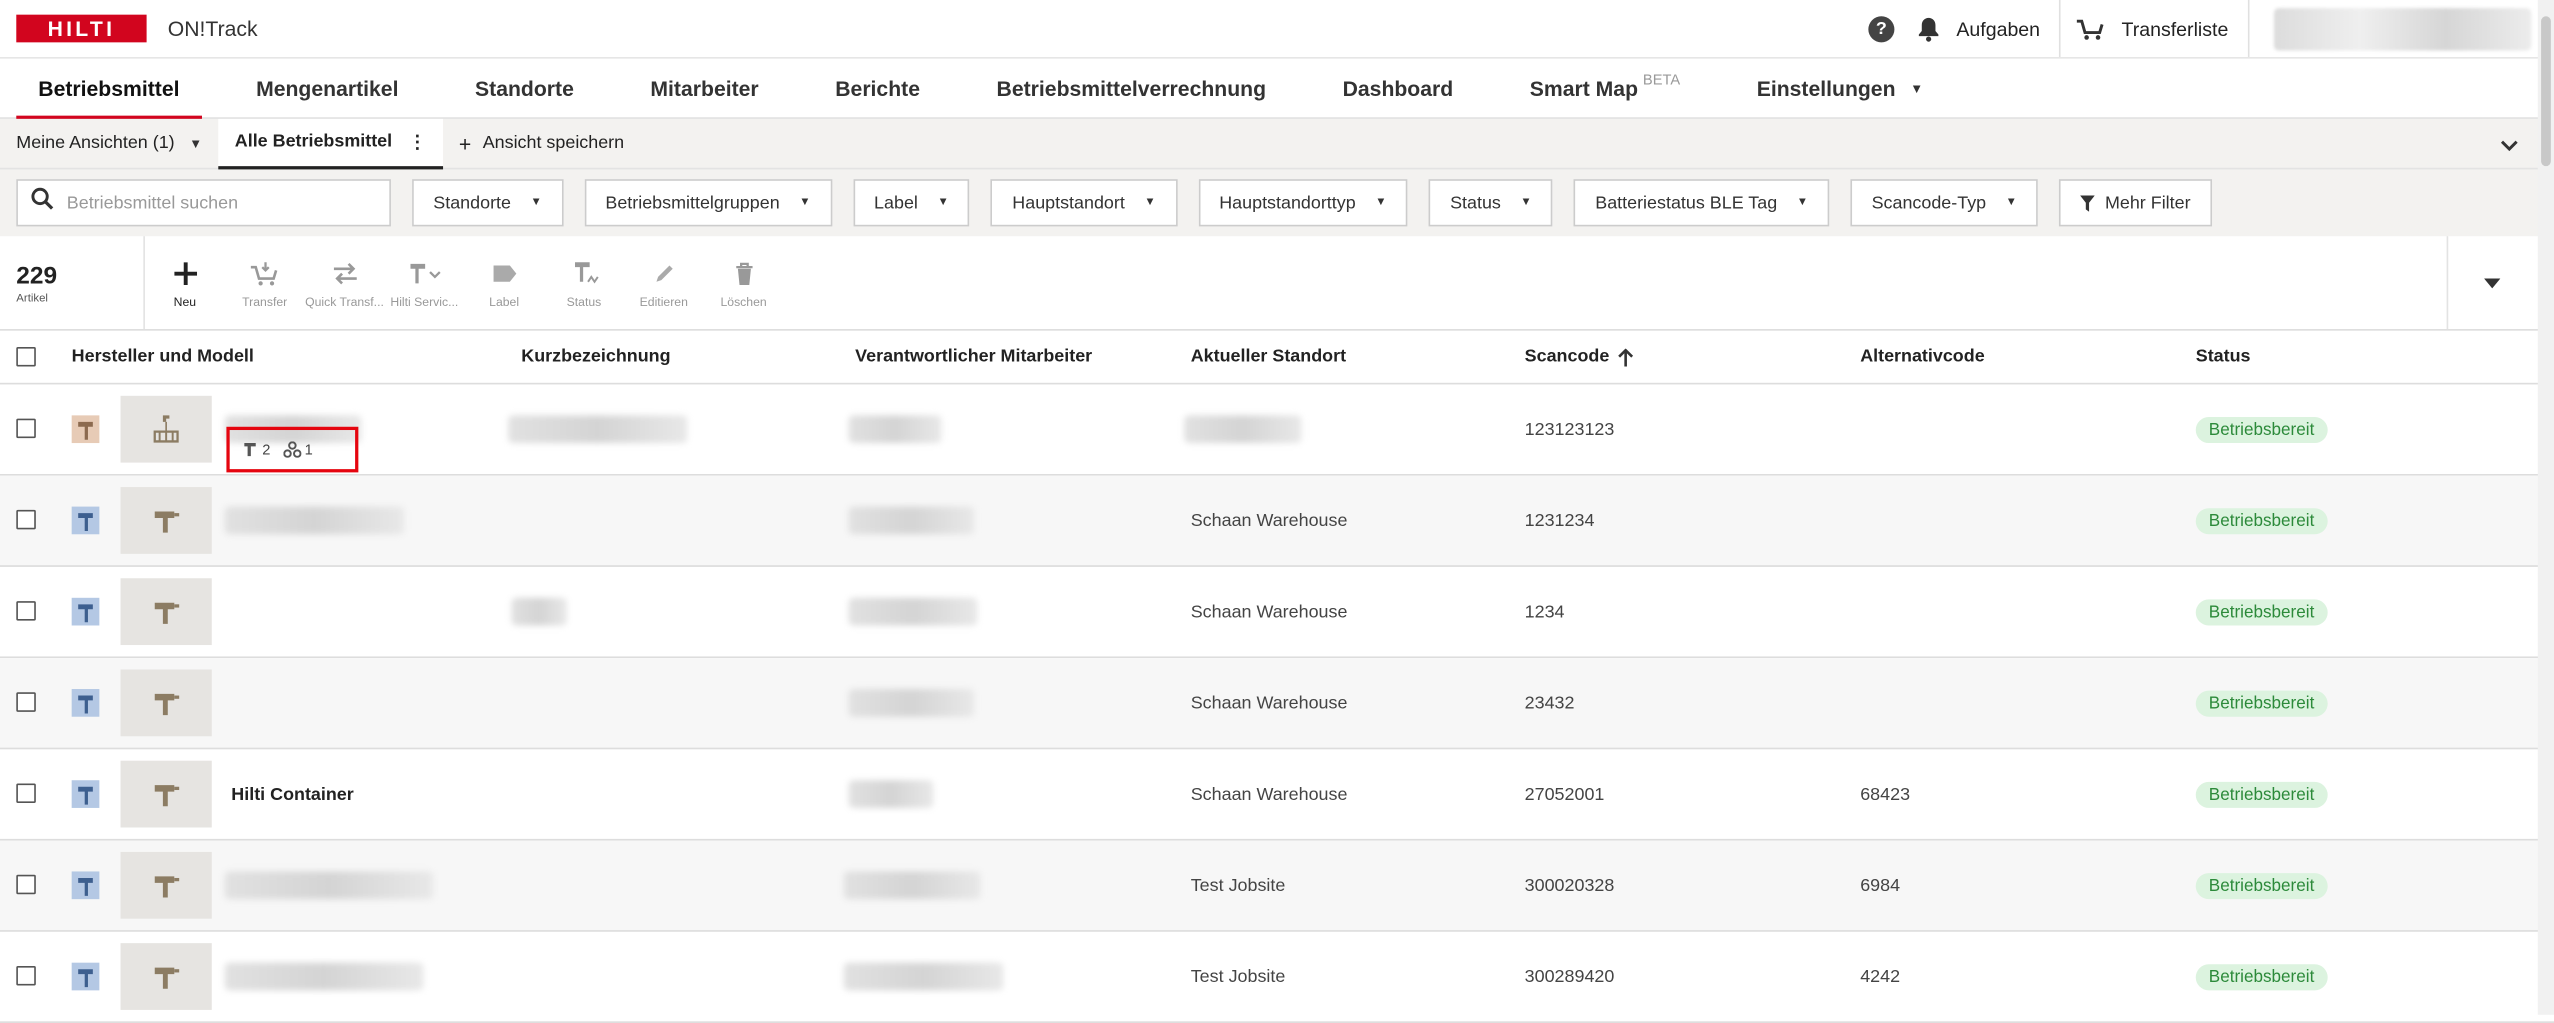 This screenshot has width=2554, height=1023. I want to click on more-filters-button: Mehr Filter, so click(2135, 203).